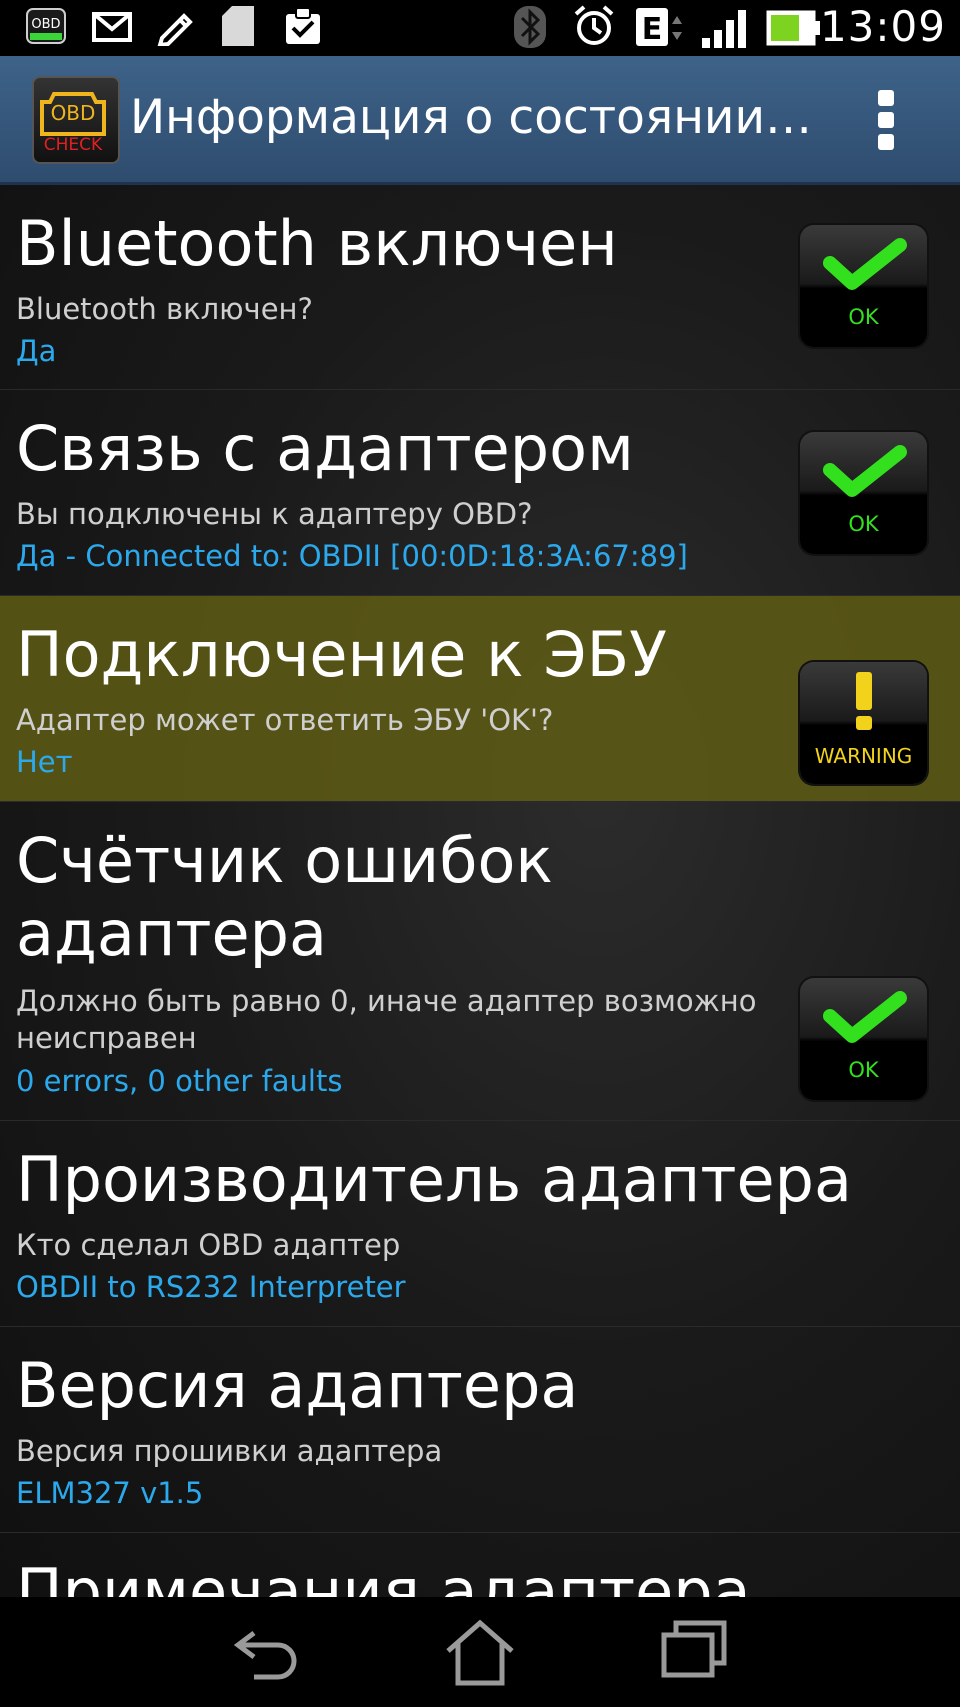  What do you see at coordinates (274, 514) in the screenshot?
I see `item-subtitle: Вы подключены к адаптеру OBD?` at bounding box center [274, 514].